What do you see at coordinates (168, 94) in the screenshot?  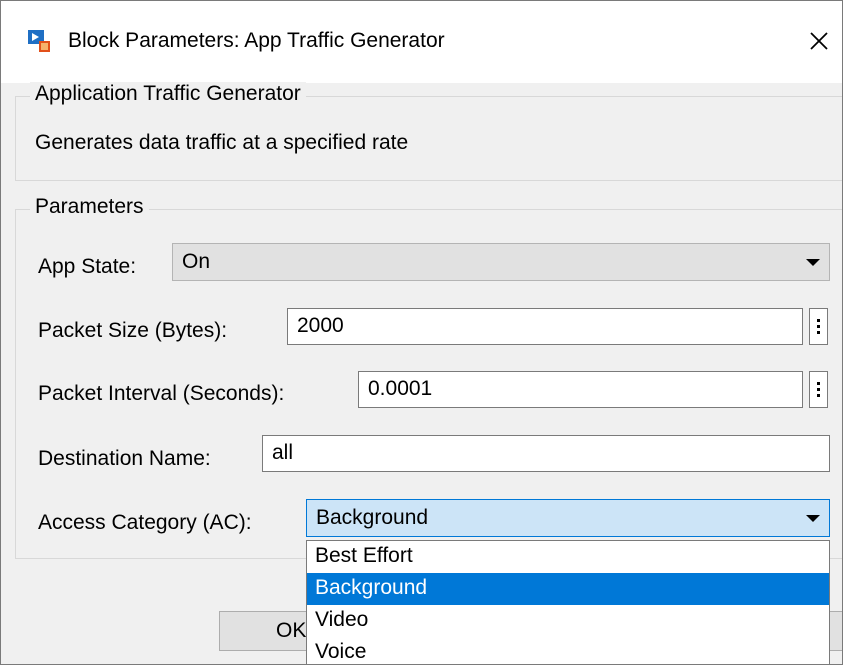 I see `description-group-legend: Application Traffic Generator` at bounding box center [168, 94].